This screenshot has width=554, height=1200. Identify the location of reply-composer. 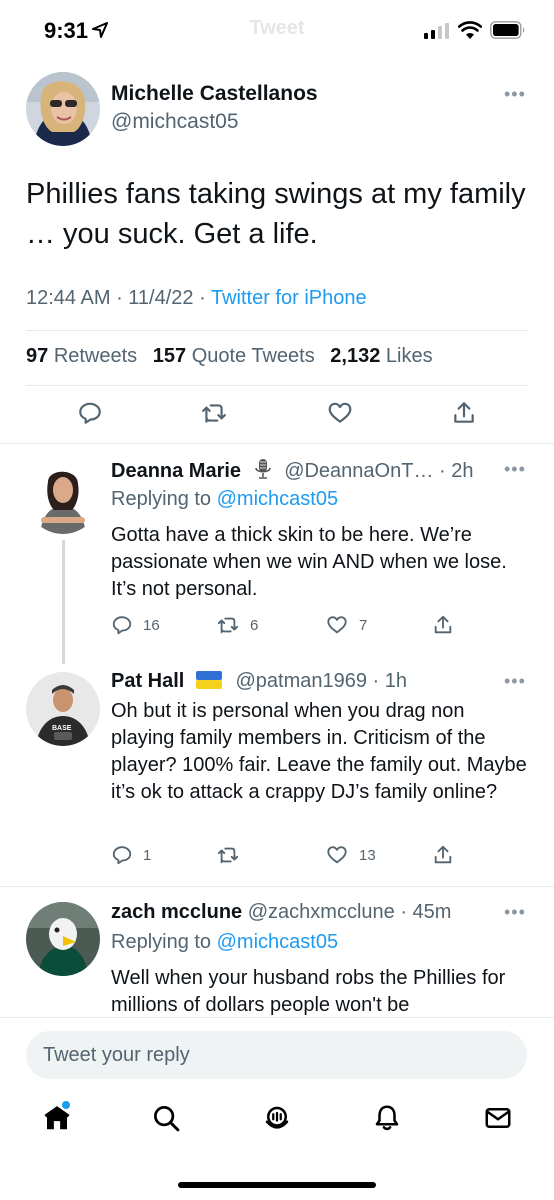
(276, 1055).